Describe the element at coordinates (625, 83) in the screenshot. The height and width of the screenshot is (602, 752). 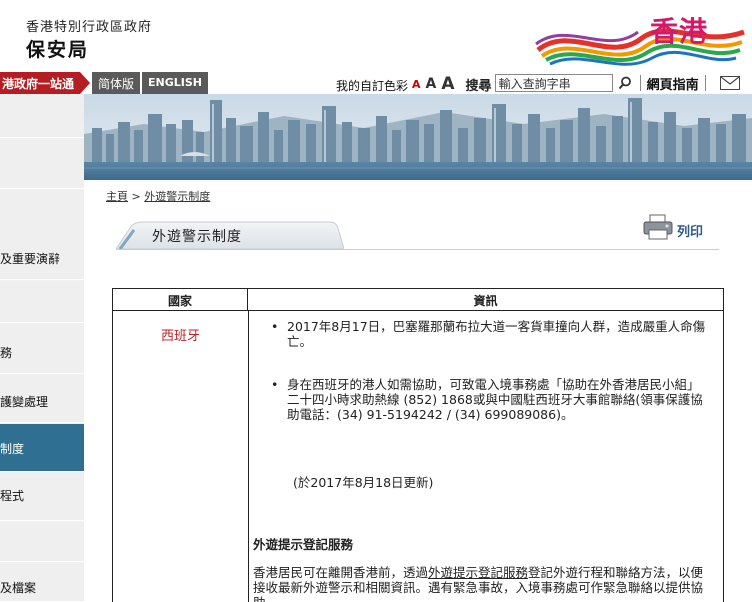
I see `search-icon` at that location.